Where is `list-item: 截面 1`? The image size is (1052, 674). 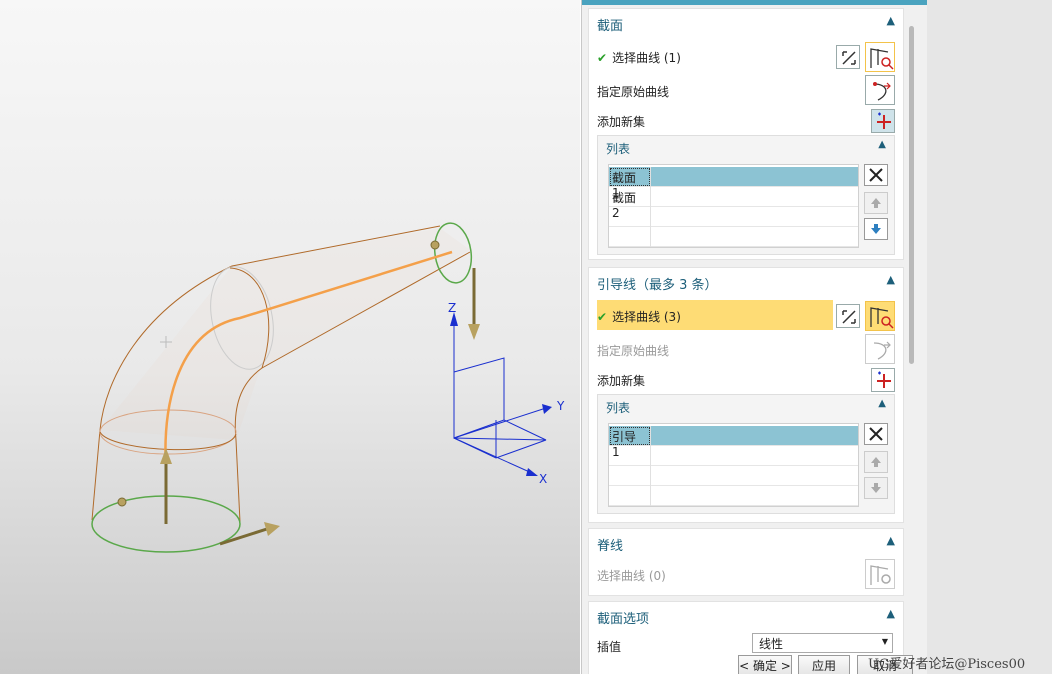
list-item: 截面 1 is located at coordinates (733, 183).